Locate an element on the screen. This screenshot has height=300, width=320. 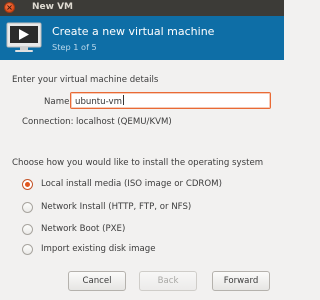
close-icon: × is located at coordinates (9, 7).